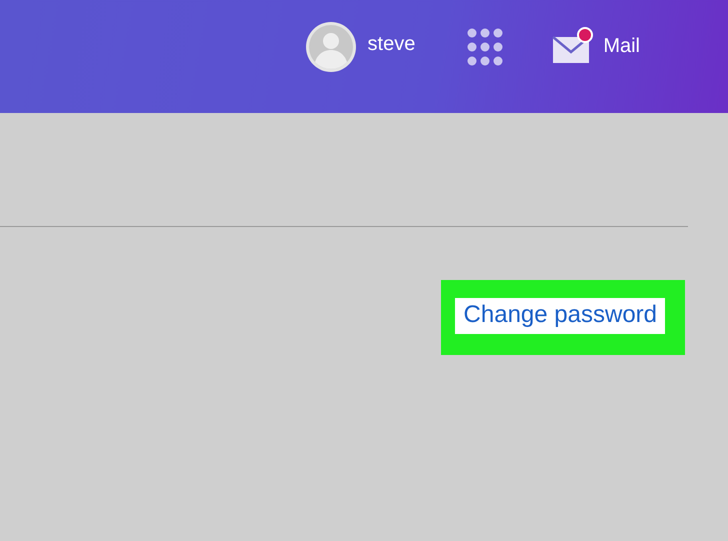 This screenshot has width=728, height=541. Describe the element at coordinates (595, 46) in the screenshot. I see `mail-link: Mail` at that location.